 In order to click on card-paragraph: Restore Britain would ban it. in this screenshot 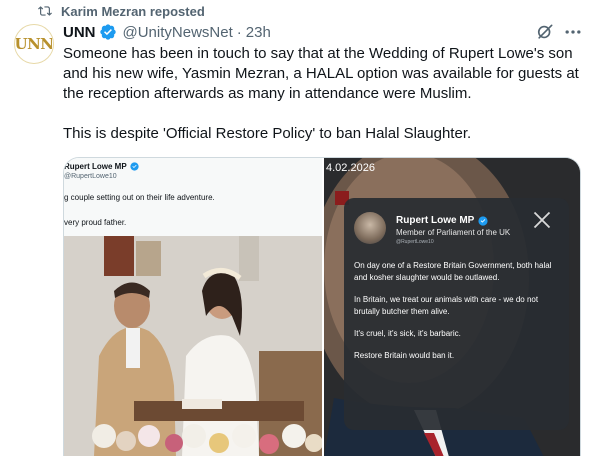, I will do `click(404, 355)`.